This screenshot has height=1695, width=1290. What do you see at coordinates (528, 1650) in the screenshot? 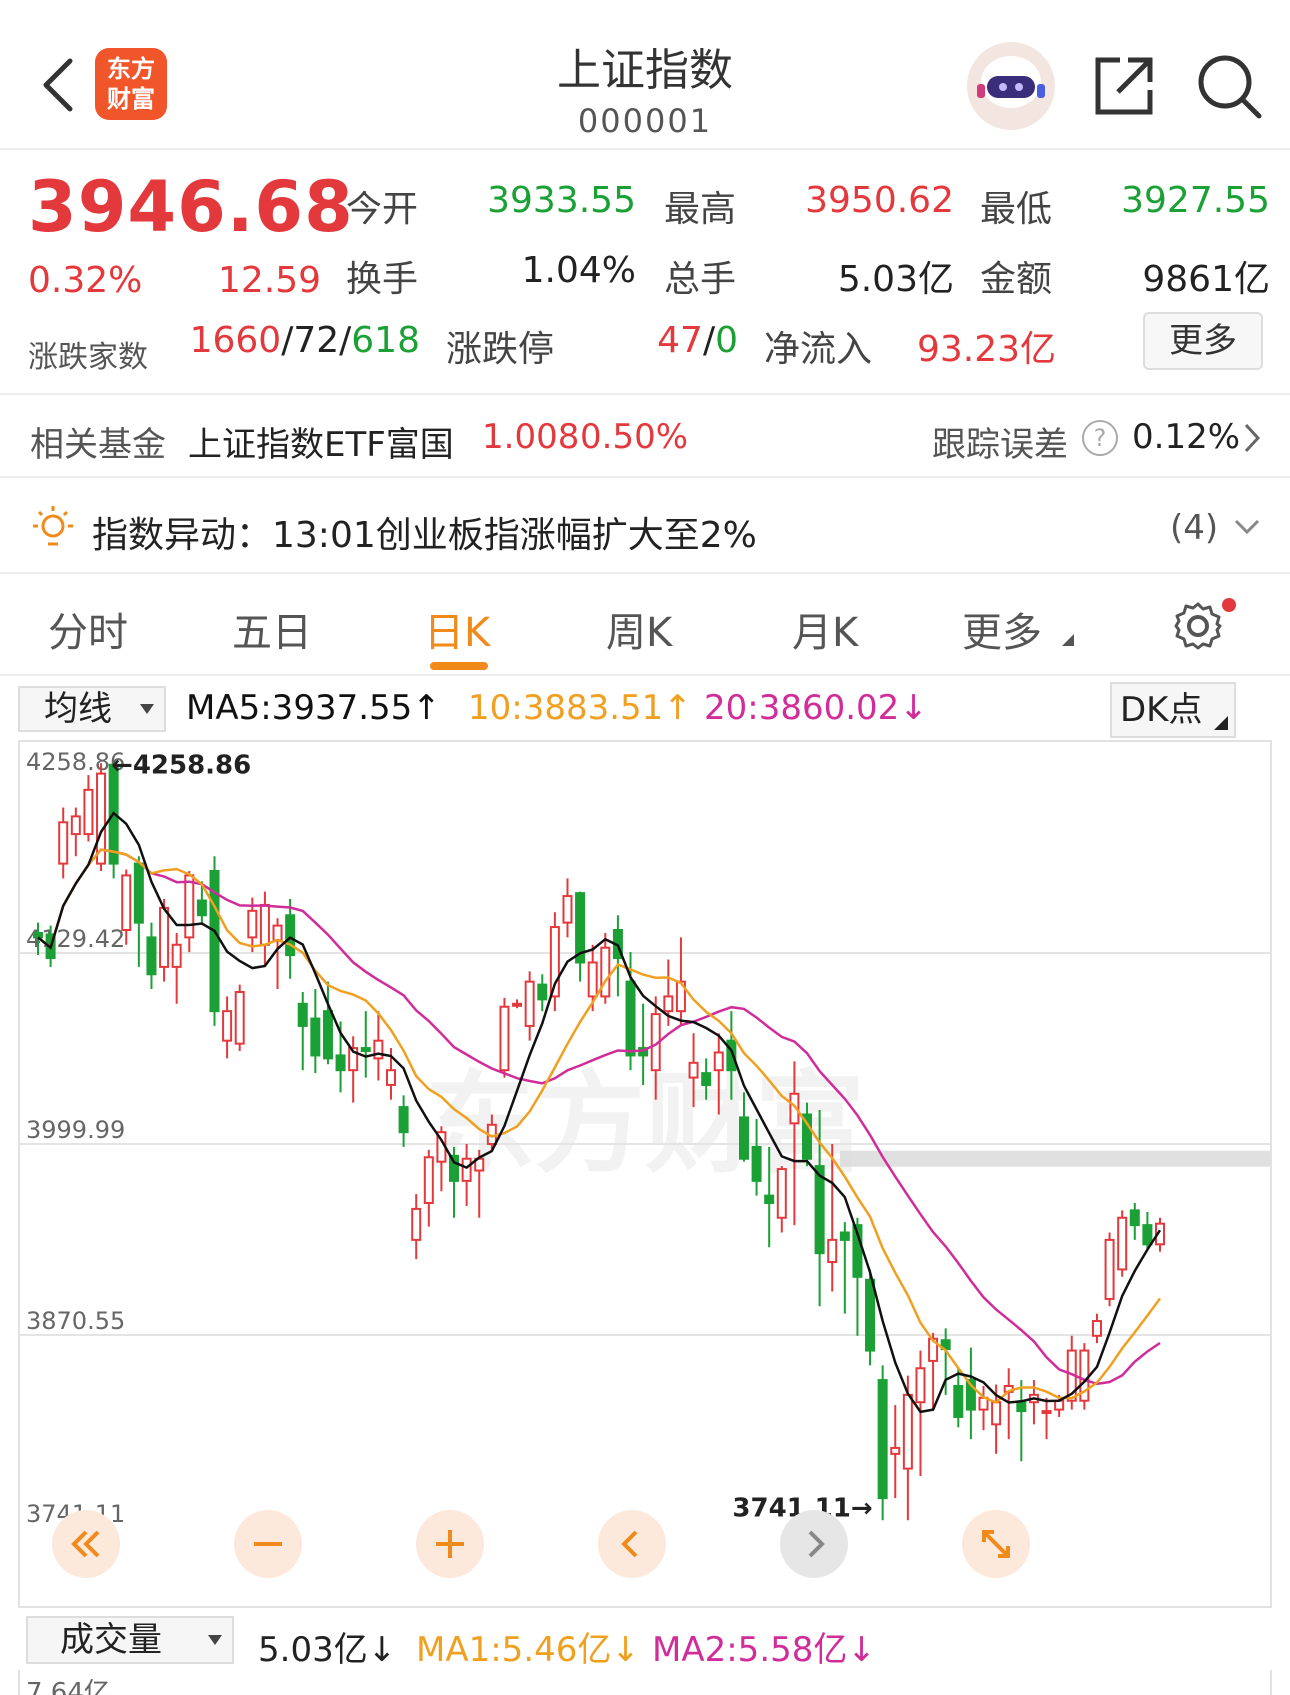
I see `volume-ma1: MA1:5.46亿↓` at bounding box center [528, 1650].